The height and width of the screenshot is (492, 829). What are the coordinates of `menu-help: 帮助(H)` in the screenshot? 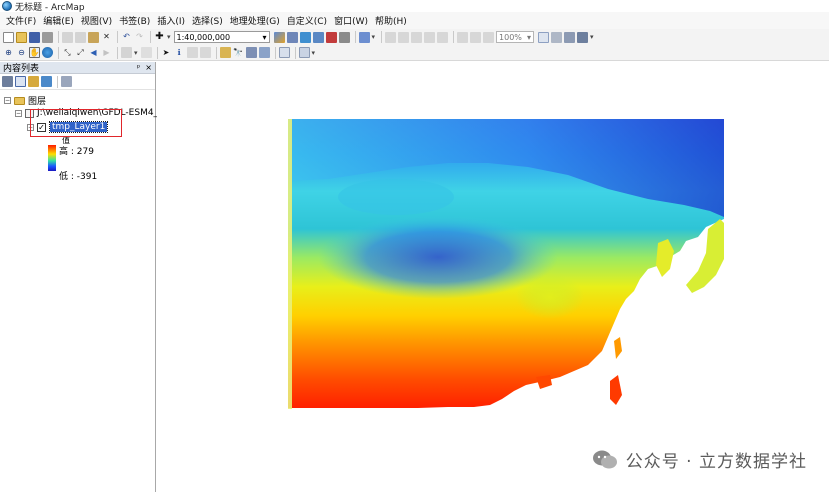 It's located at (391, 20).